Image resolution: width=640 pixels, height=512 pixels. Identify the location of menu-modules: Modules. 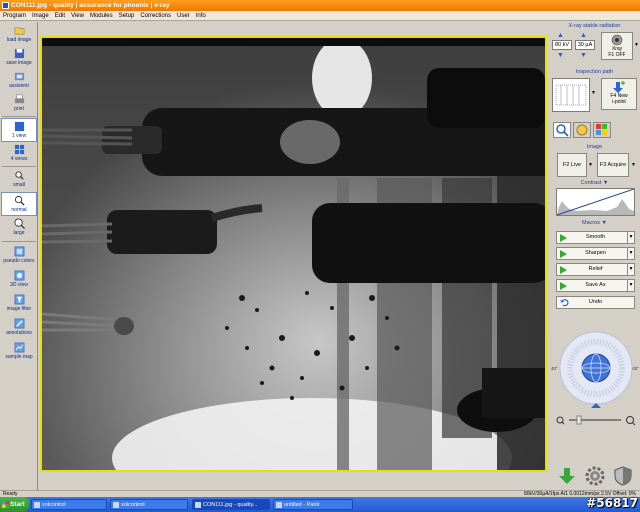
(101, 16).